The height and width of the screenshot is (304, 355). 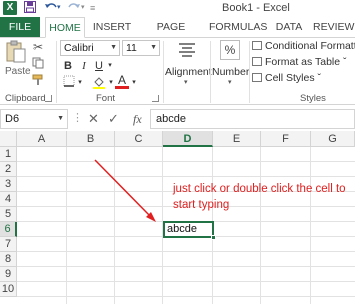 I want to click on select-all-corner, so click(x=8, y=139).